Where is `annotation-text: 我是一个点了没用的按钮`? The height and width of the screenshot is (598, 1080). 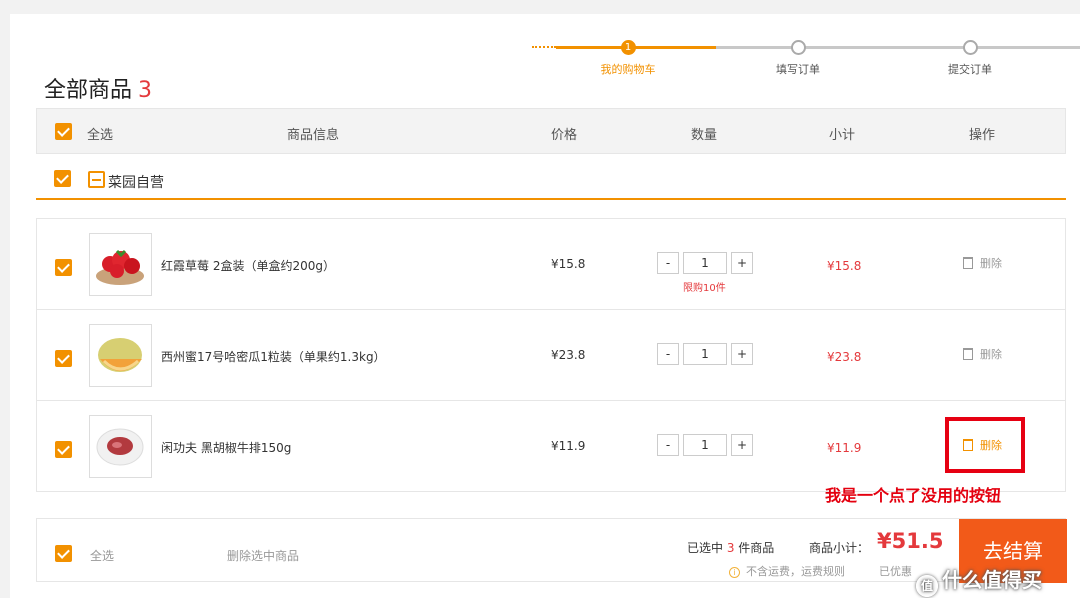
annotation-text: 我是一个点了没用的按钮 is located at coordinates (913, 495).